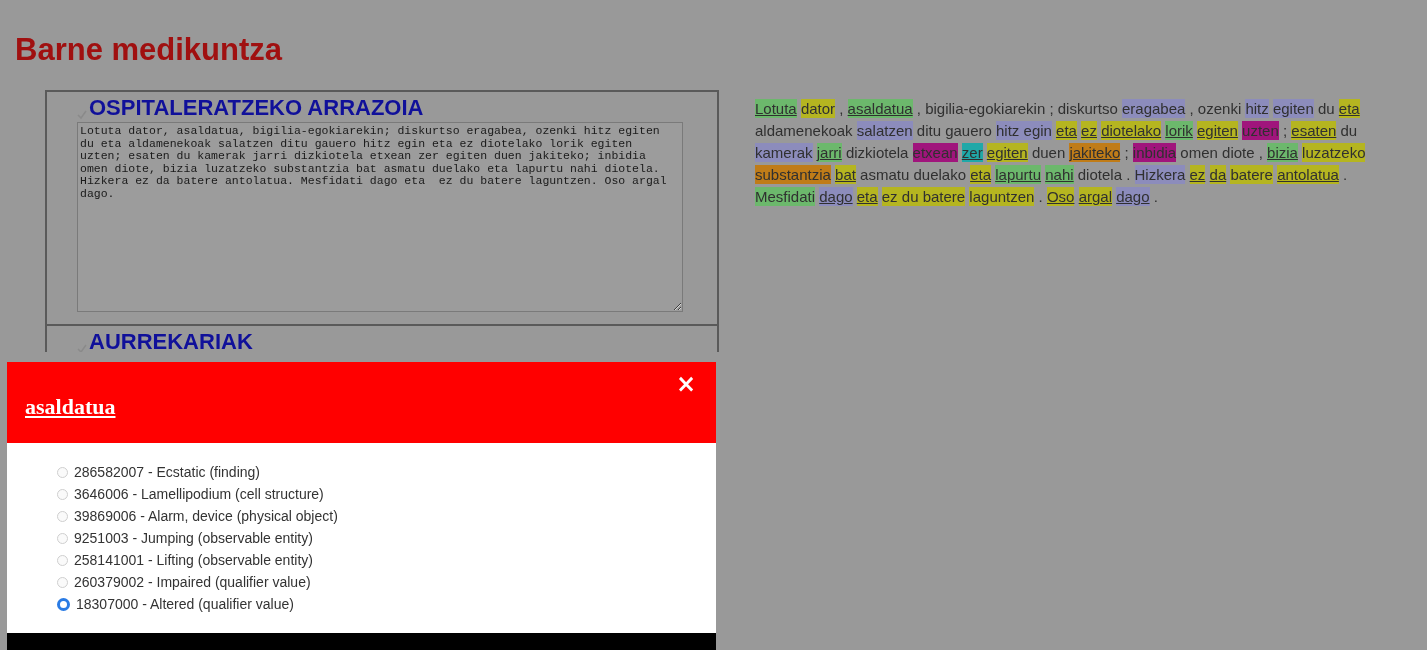 This screenshot has height=650, width=1427. What do you see at coordinates (1153, 108) in the screenshot?
I see `highlighted-term: eragabea` at bounding box center [1153, 108].